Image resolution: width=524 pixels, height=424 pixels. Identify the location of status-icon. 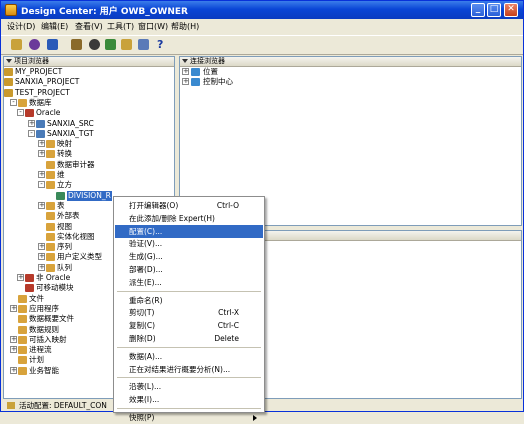
(11, 405).